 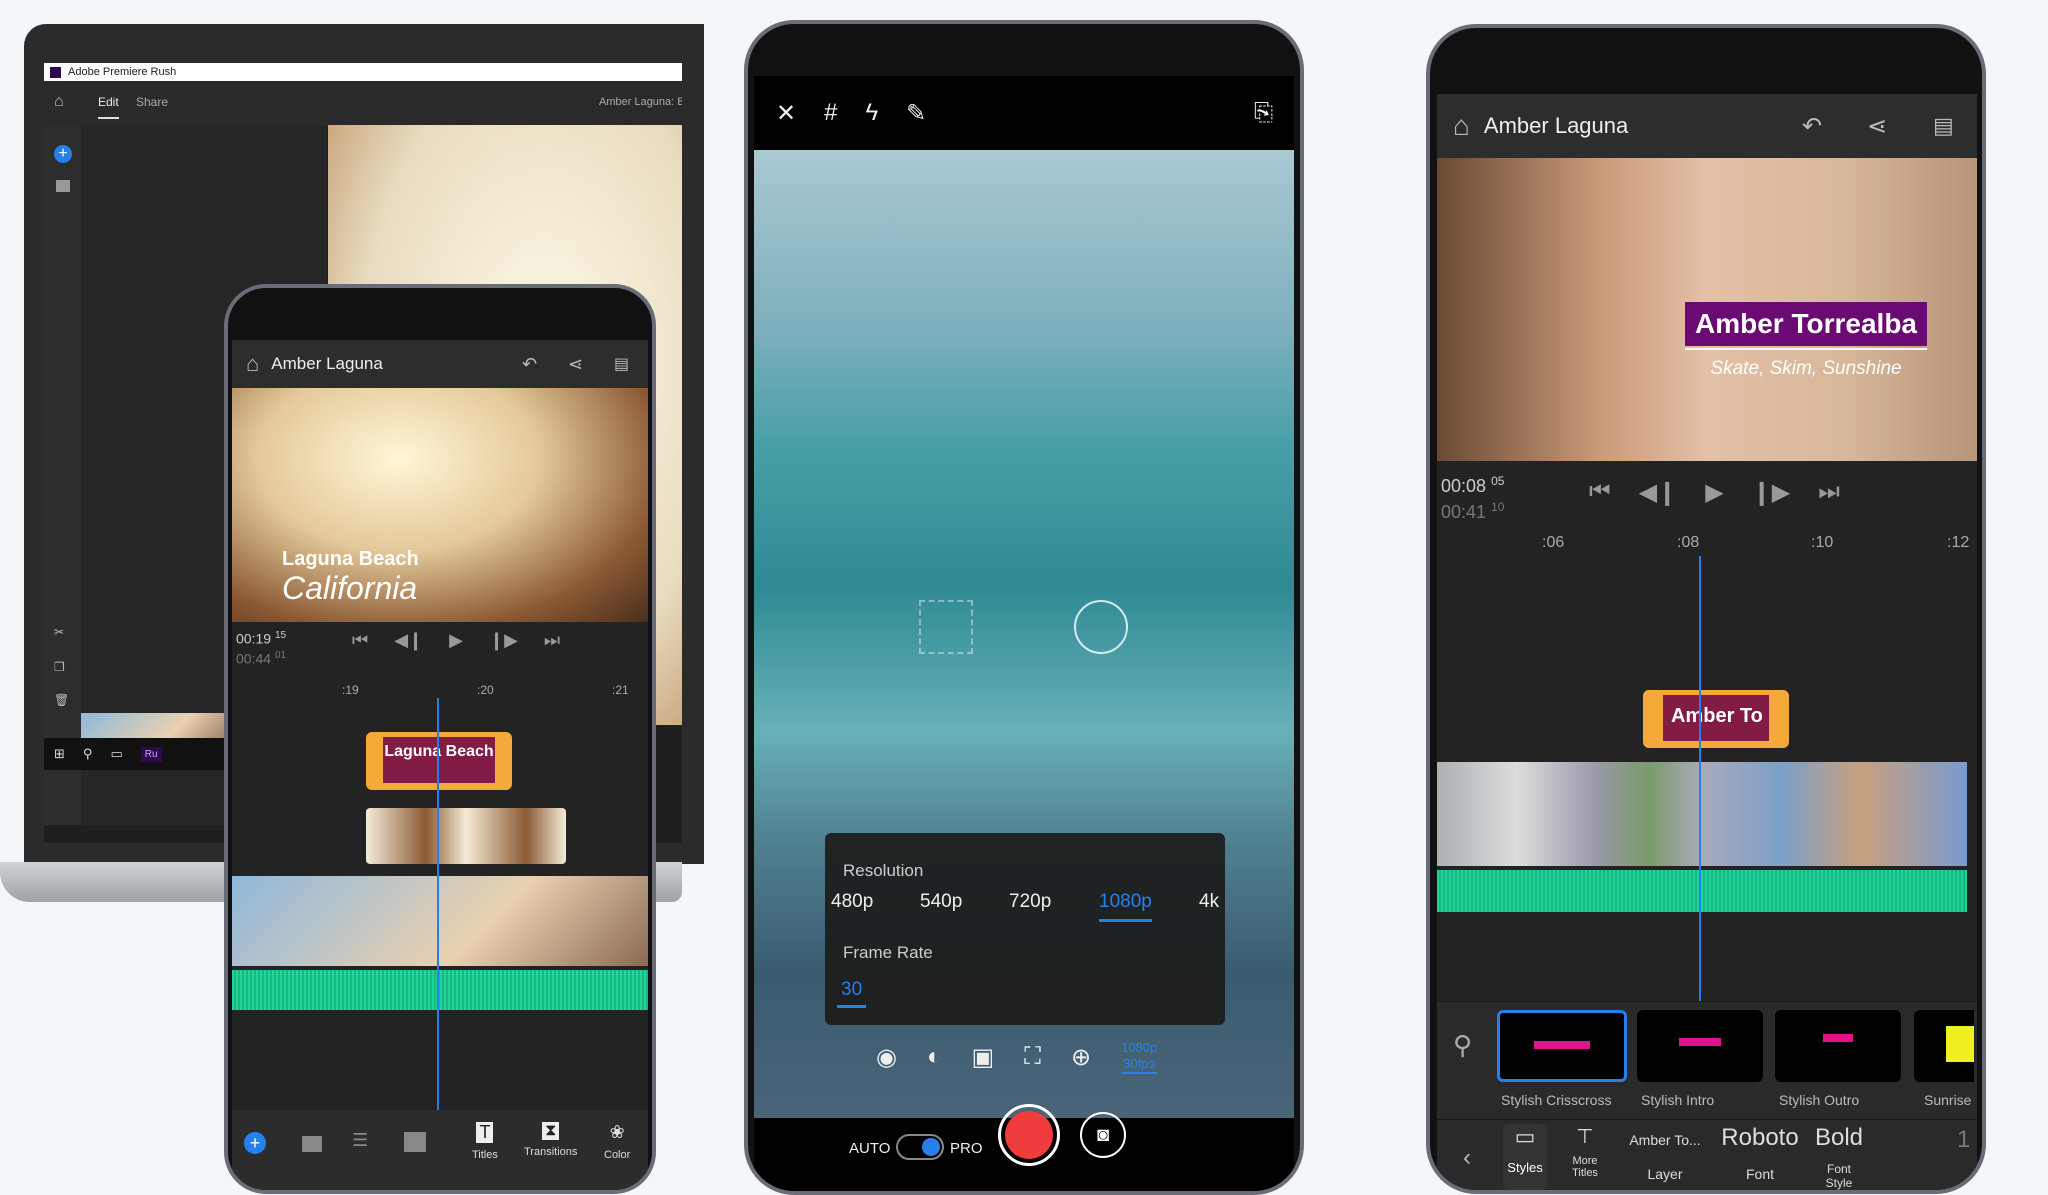 I want to click on toolbar-layer: Amber To... Layer, so click(x=1665, y=1157).